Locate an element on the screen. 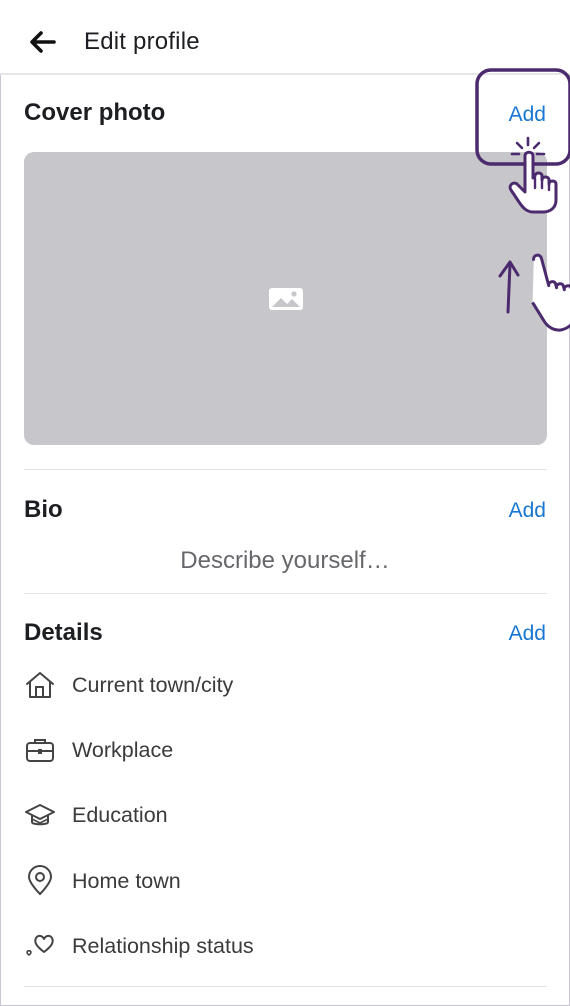 The image size is (570, 1006). location-pin-icon is located at coordinates (40, 881).